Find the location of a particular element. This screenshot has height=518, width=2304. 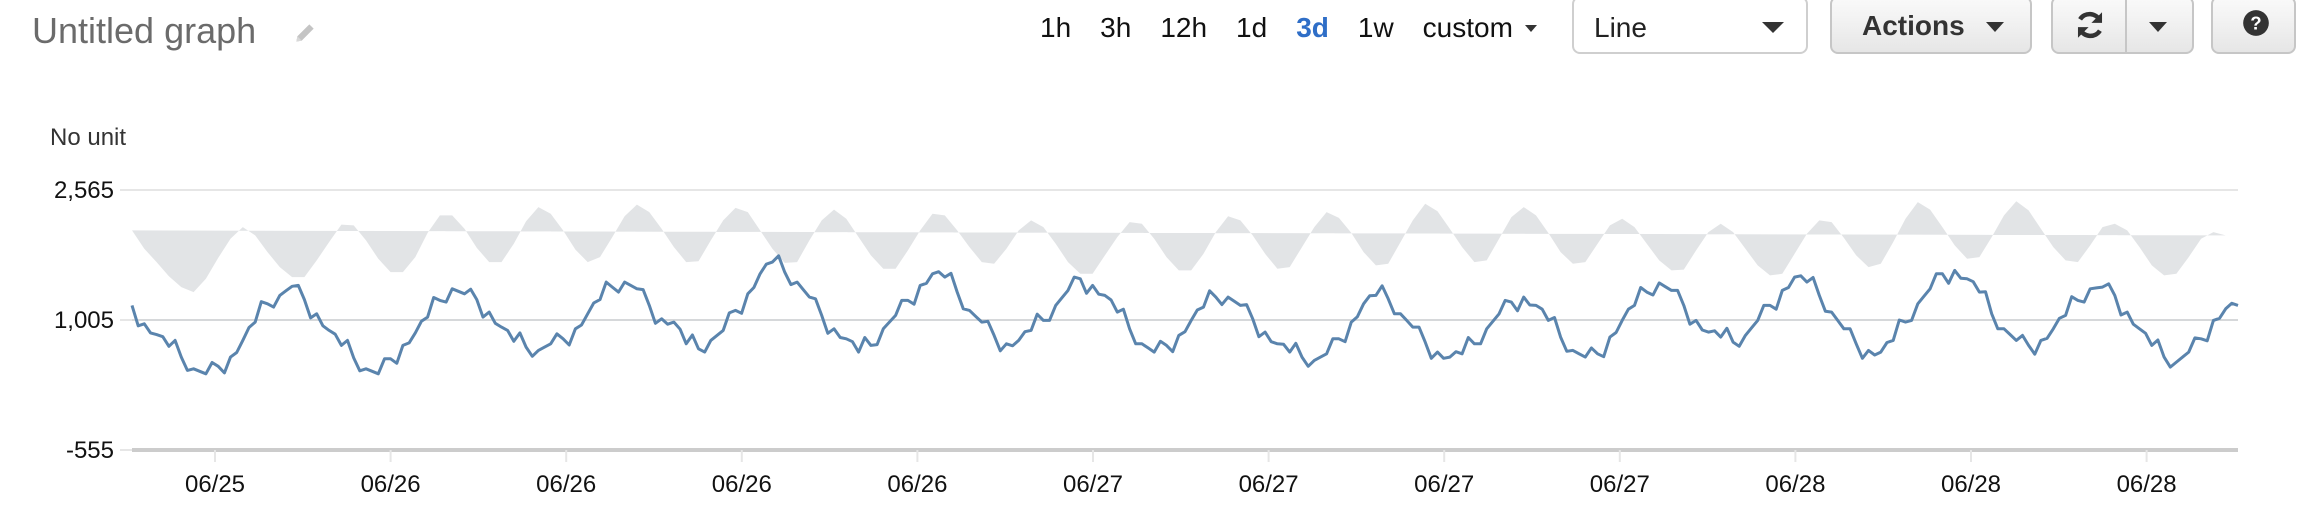

y-tick-label: 1,005 is located at coordinates (84, 320).